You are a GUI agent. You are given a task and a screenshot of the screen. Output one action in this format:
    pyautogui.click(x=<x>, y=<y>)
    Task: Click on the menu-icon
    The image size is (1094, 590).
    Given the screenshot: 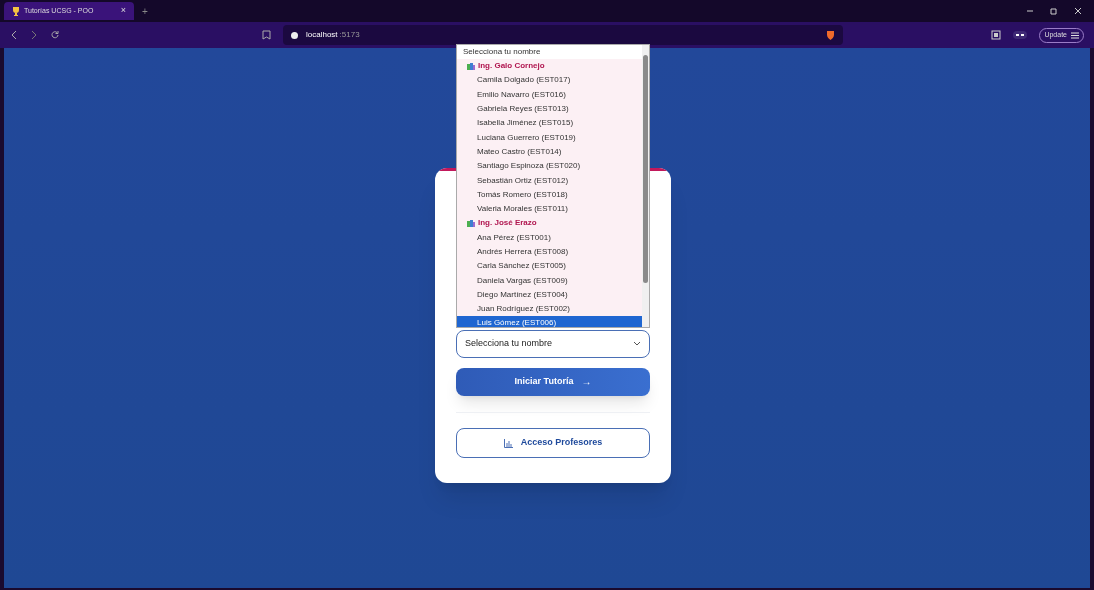 What is the action you would take?
    pyautogui.click(x=1075, y=35)
    